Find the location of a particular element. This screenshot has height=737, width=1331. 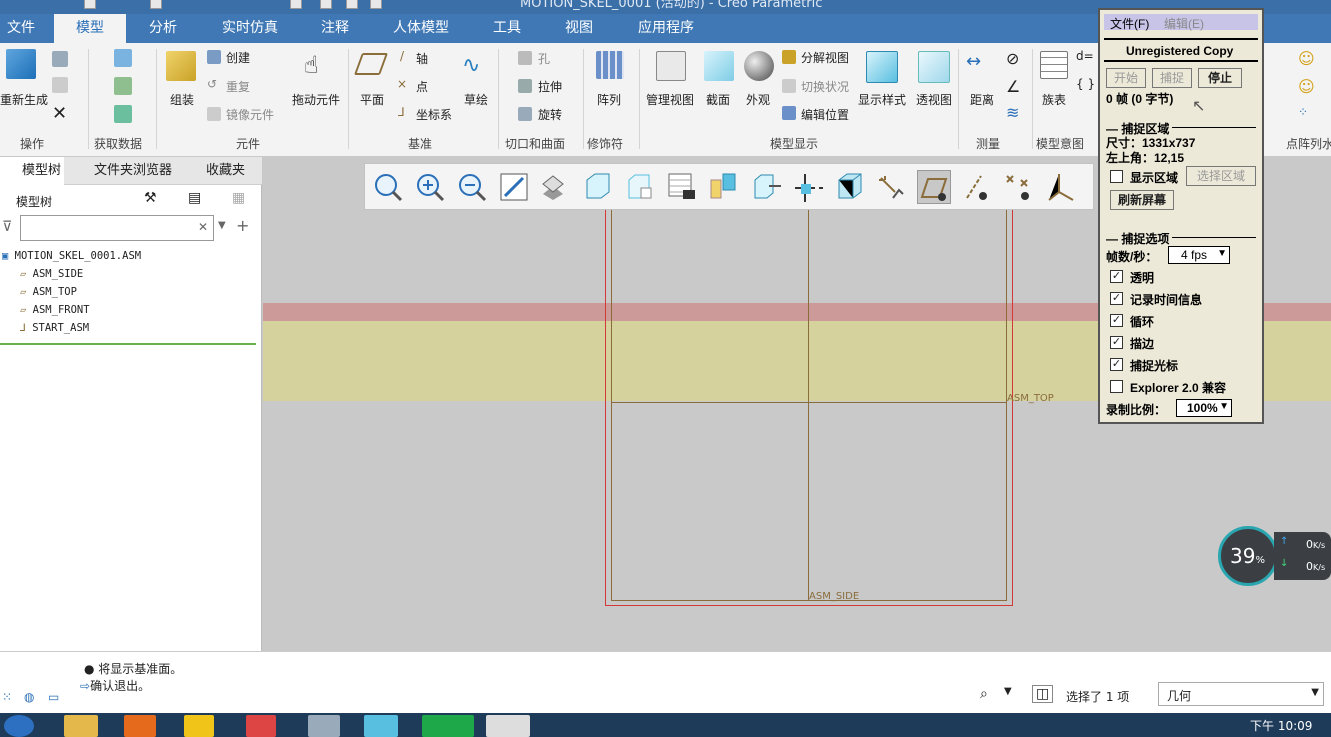

group-measure: 测量 is located at coordinates (988, 143).